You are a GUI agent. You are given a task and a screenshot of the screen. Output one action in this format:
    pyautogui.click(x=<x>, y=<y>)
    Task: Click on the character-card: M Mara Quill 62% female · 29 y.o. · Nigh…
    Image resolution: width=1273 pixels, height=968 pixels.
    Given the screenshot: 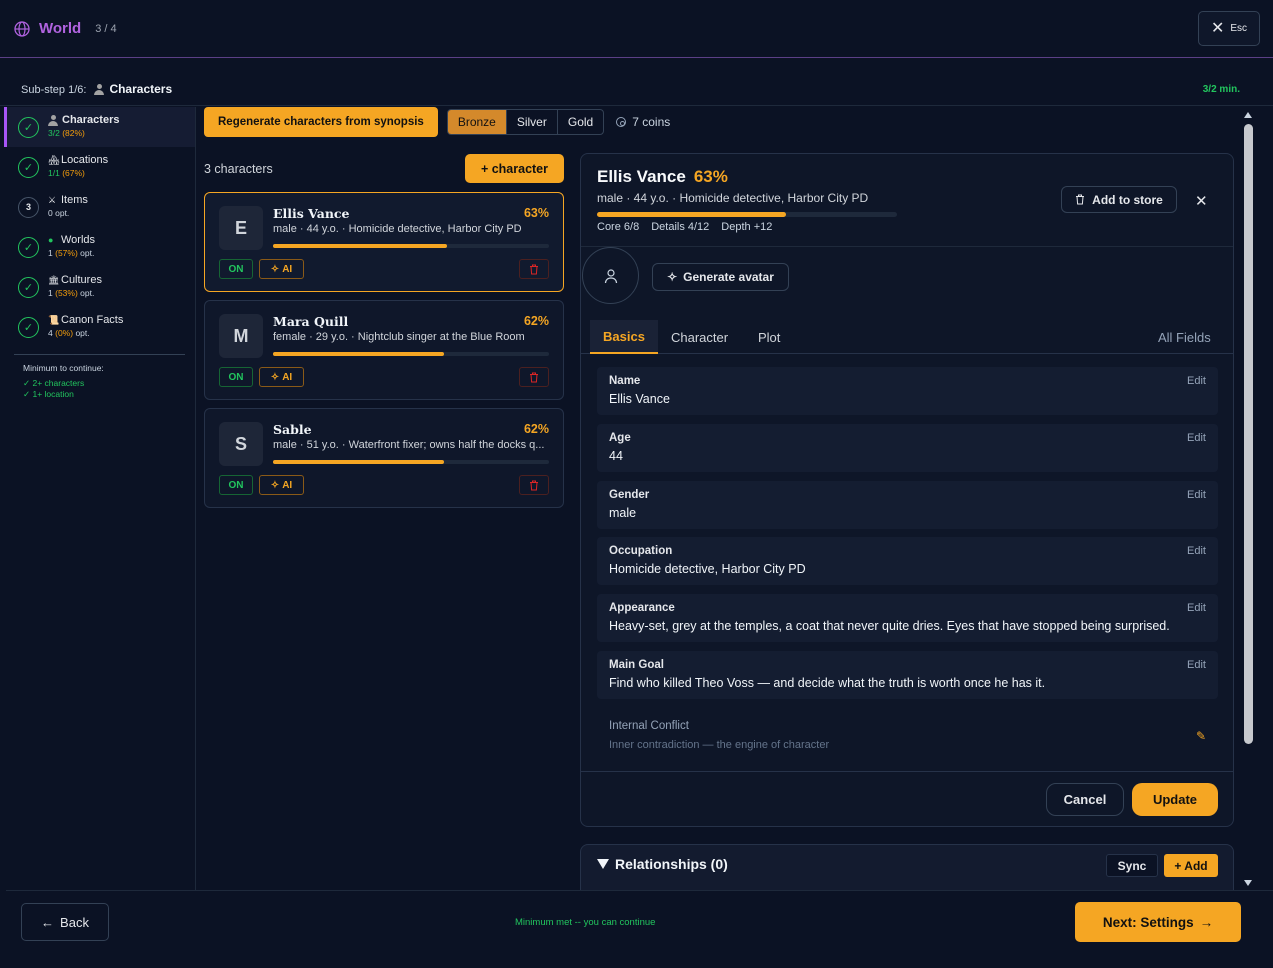 What is the action you would take?
    pyautogui.click(x=384, y=350)
    